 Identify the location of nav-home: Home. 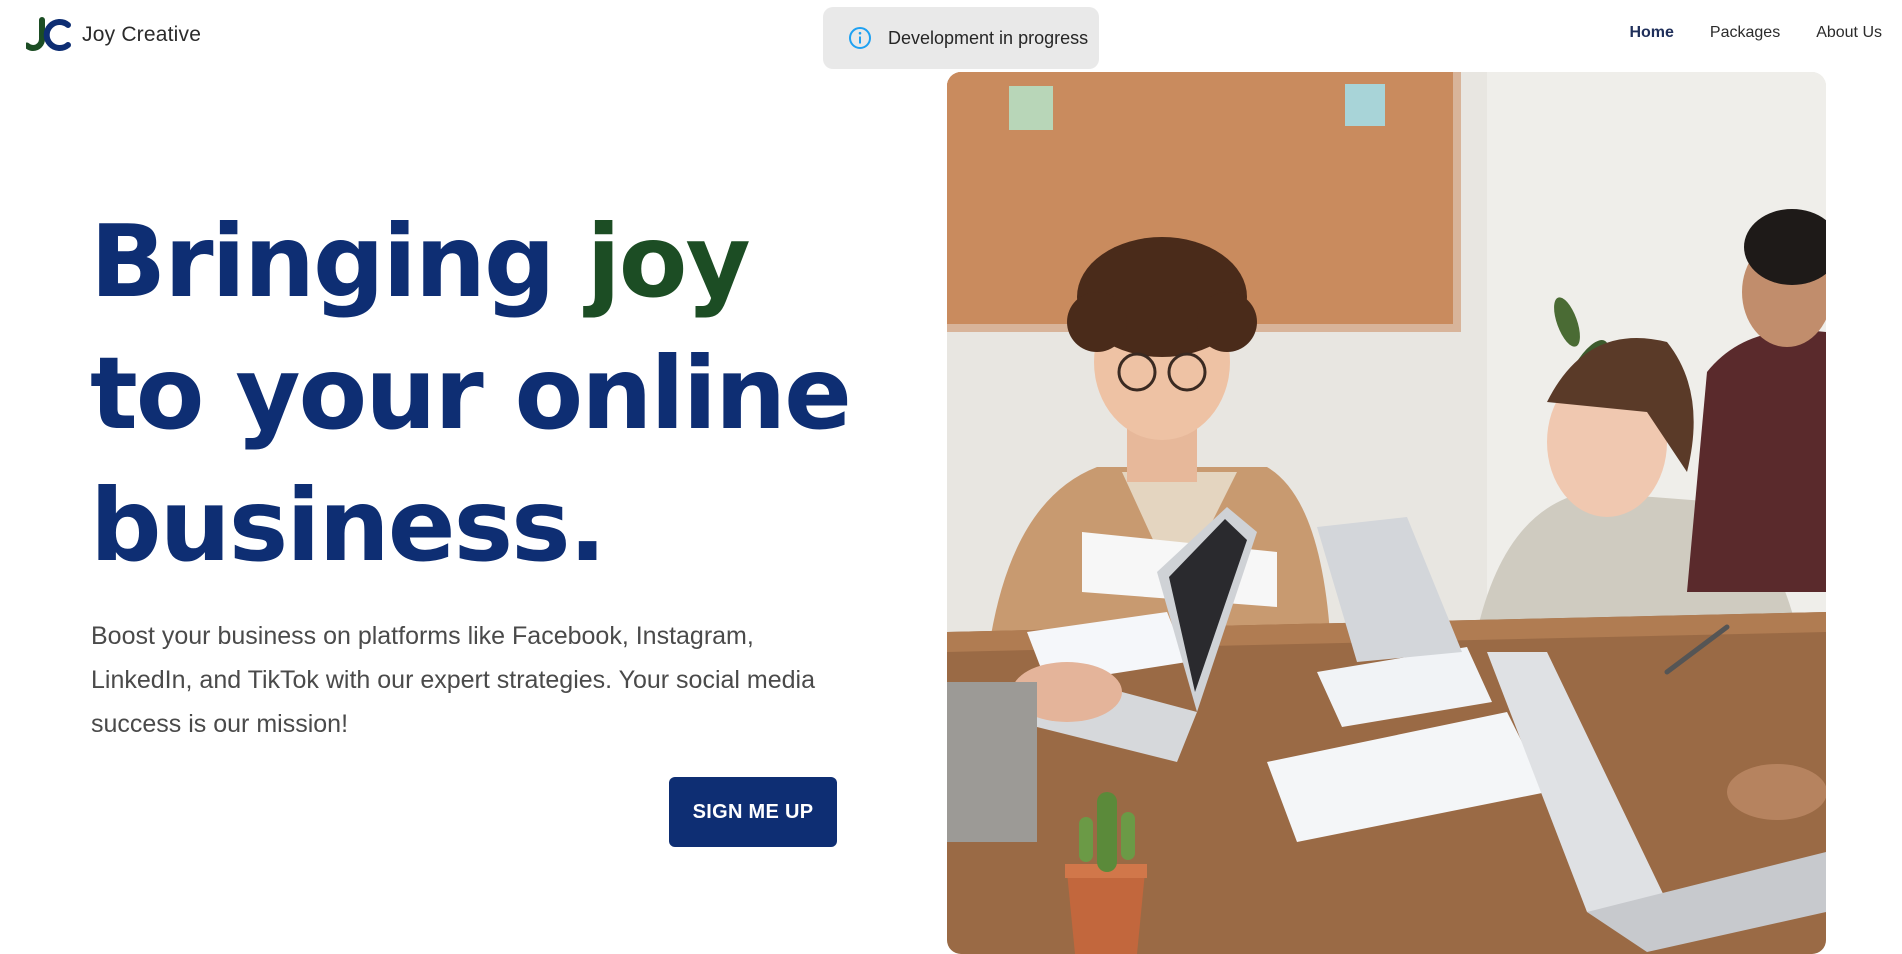
(1651, 33).